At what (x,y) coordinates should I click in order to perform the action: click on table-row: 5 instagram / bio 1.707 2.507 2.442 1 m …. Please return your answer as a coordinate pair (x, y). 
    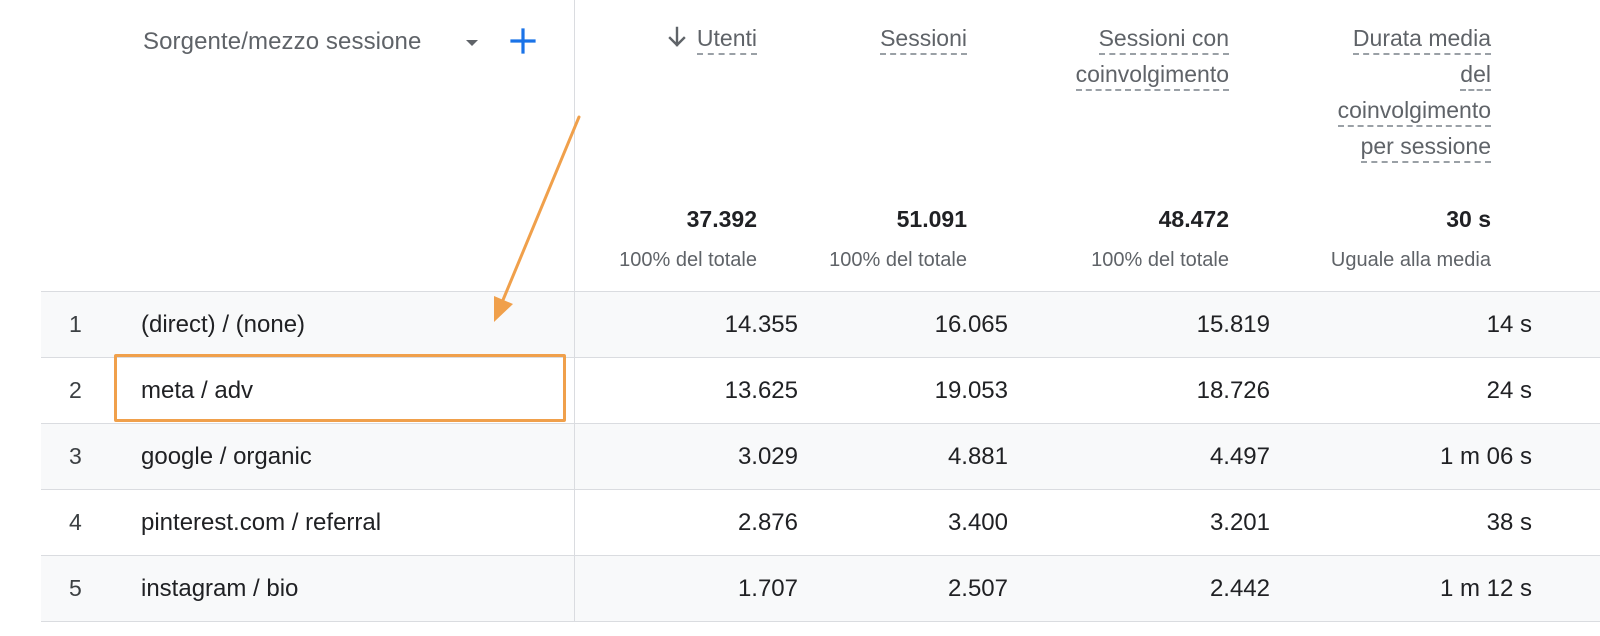
    Looking at the image, I should click on (820, 588).